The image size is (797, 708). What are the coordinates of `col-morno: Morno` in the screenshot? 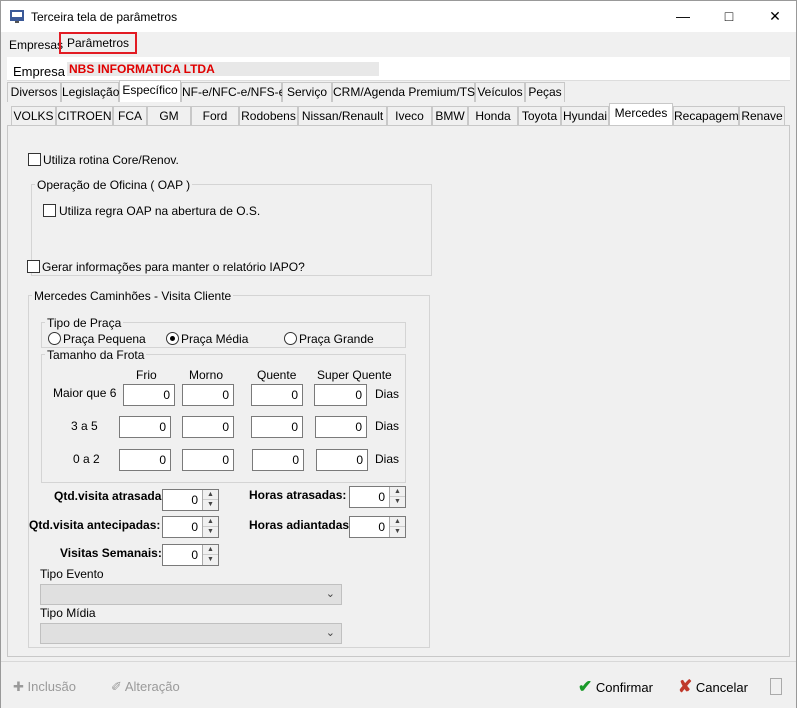 It's located at (206, 375).